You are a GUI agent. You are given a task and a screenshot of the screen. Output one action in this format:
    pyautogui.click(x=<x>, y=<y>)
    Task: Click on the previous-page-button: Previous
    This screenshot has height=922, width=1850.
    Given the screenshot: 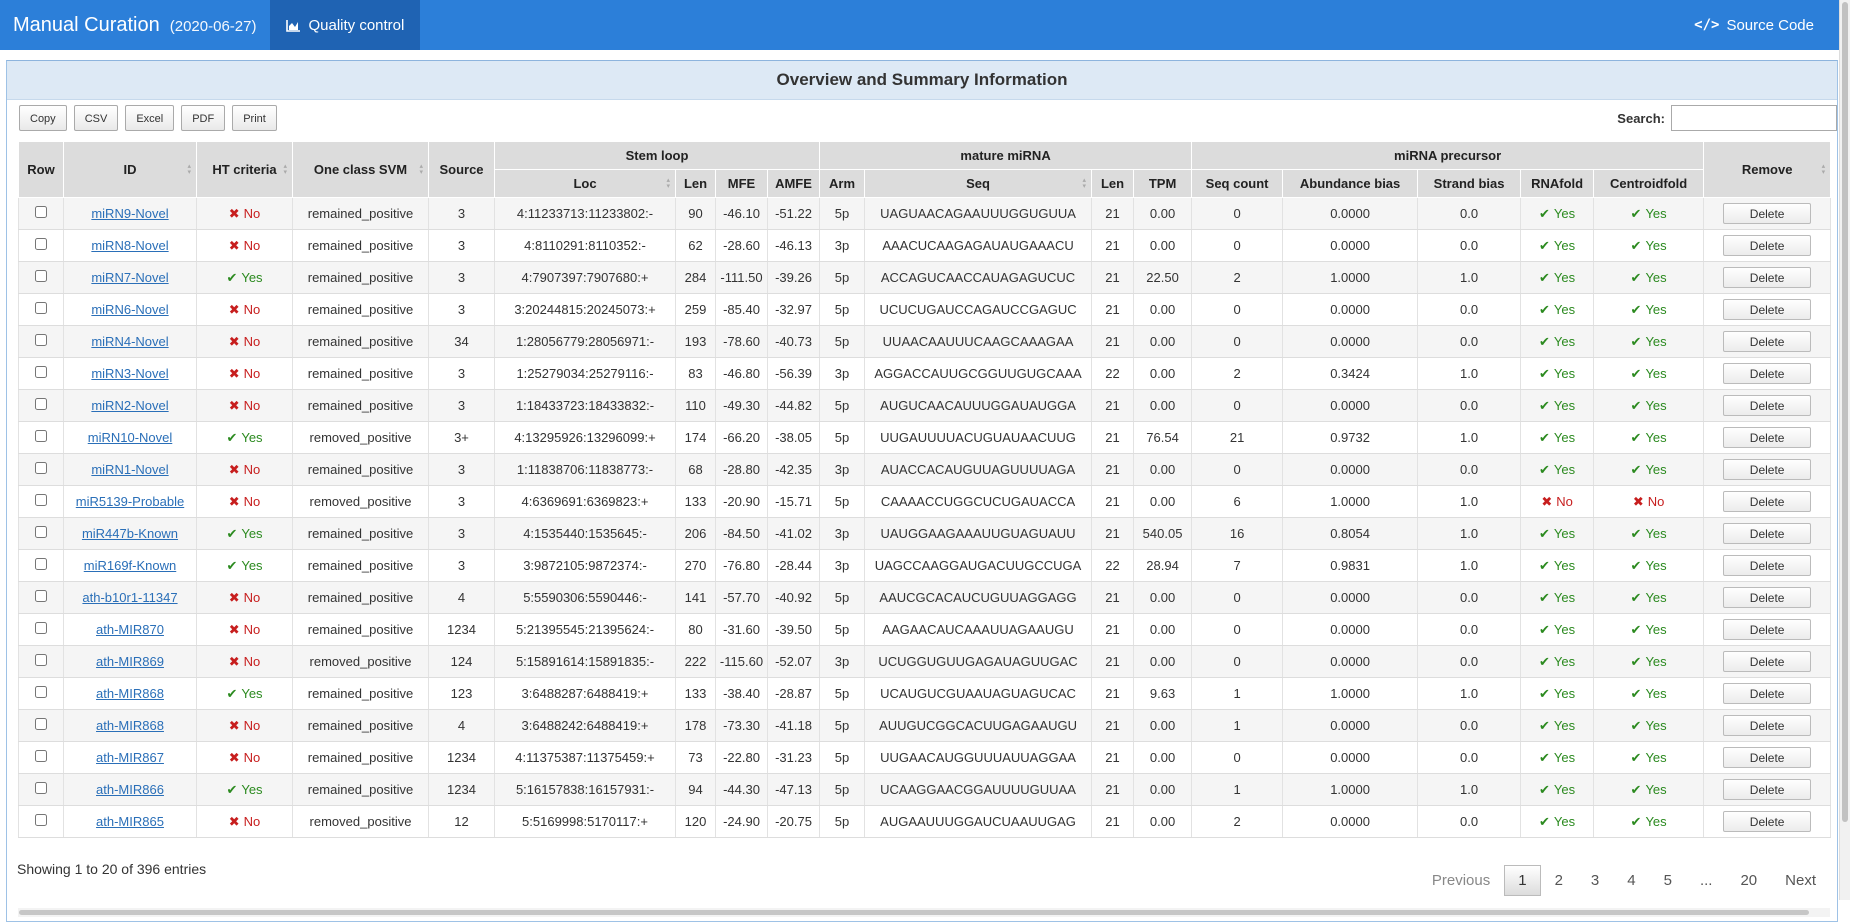 What is the action you would take?
    pyautogui.click(x=1461, y=880)
    